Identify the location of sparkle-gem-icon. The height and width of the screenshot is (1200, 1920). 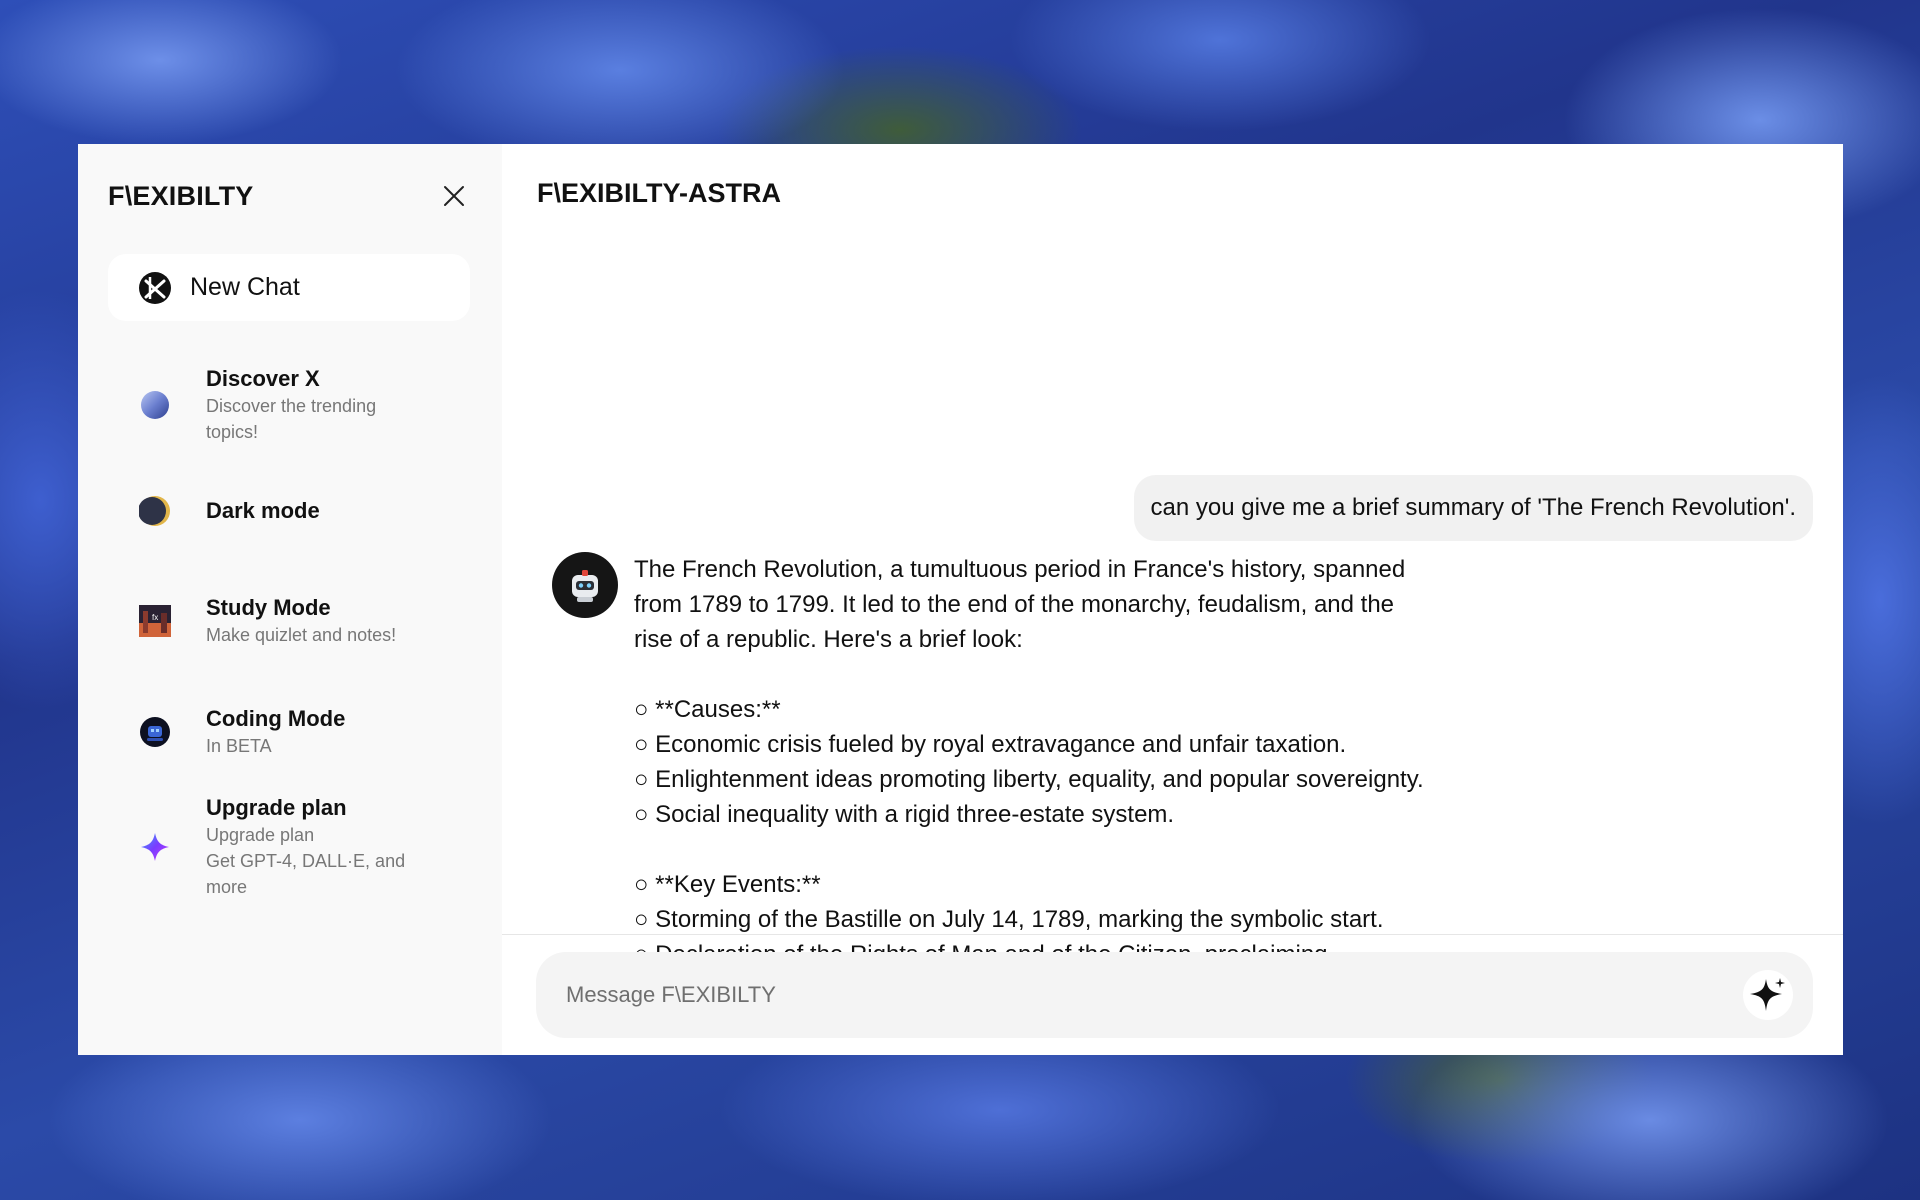
(155, 847).